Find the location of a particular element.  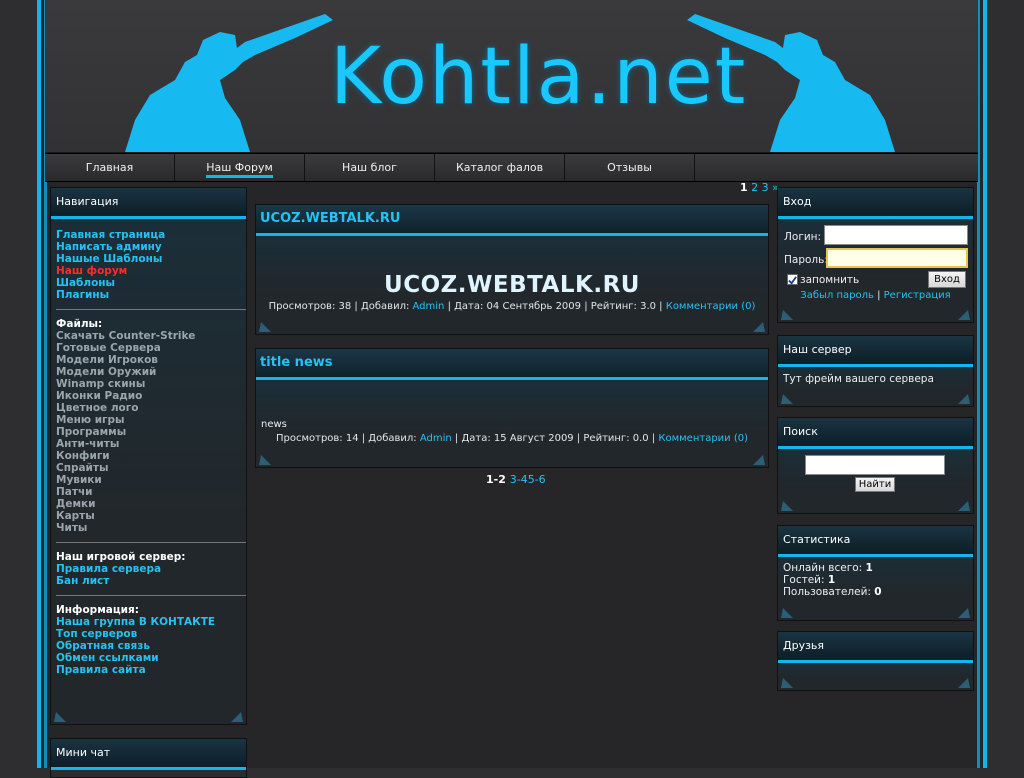

sidebar-link: Готовые Сервера is located at coordinates (151, 348).